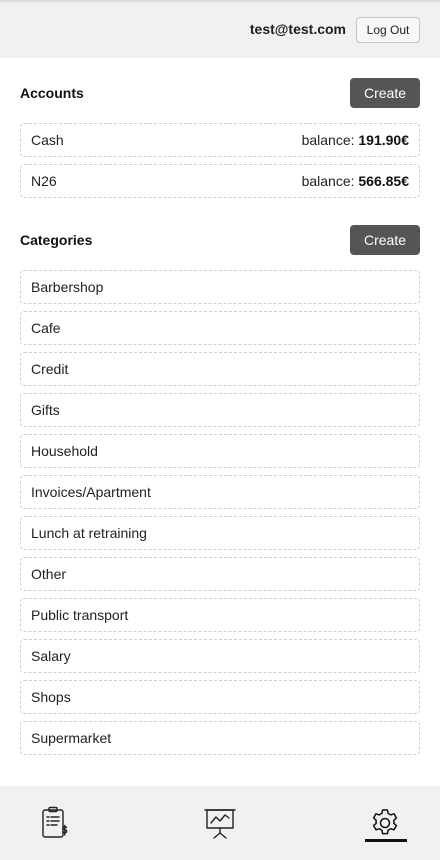 The height and width of the screenshot is (860, 440). I want to click on user-email: test@test.com, so click(297, 29).